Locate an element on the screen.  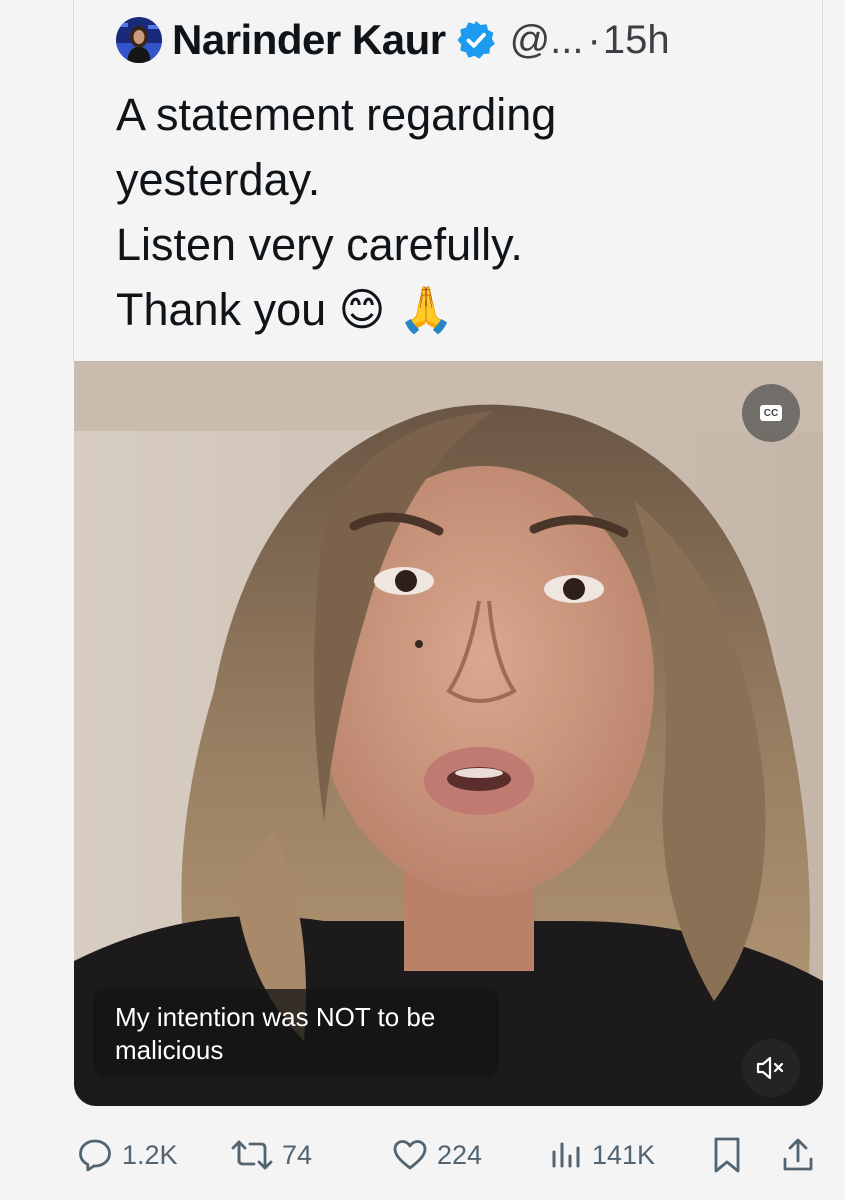
reply-count: 1.2K is located at coordinates (150, 1154).